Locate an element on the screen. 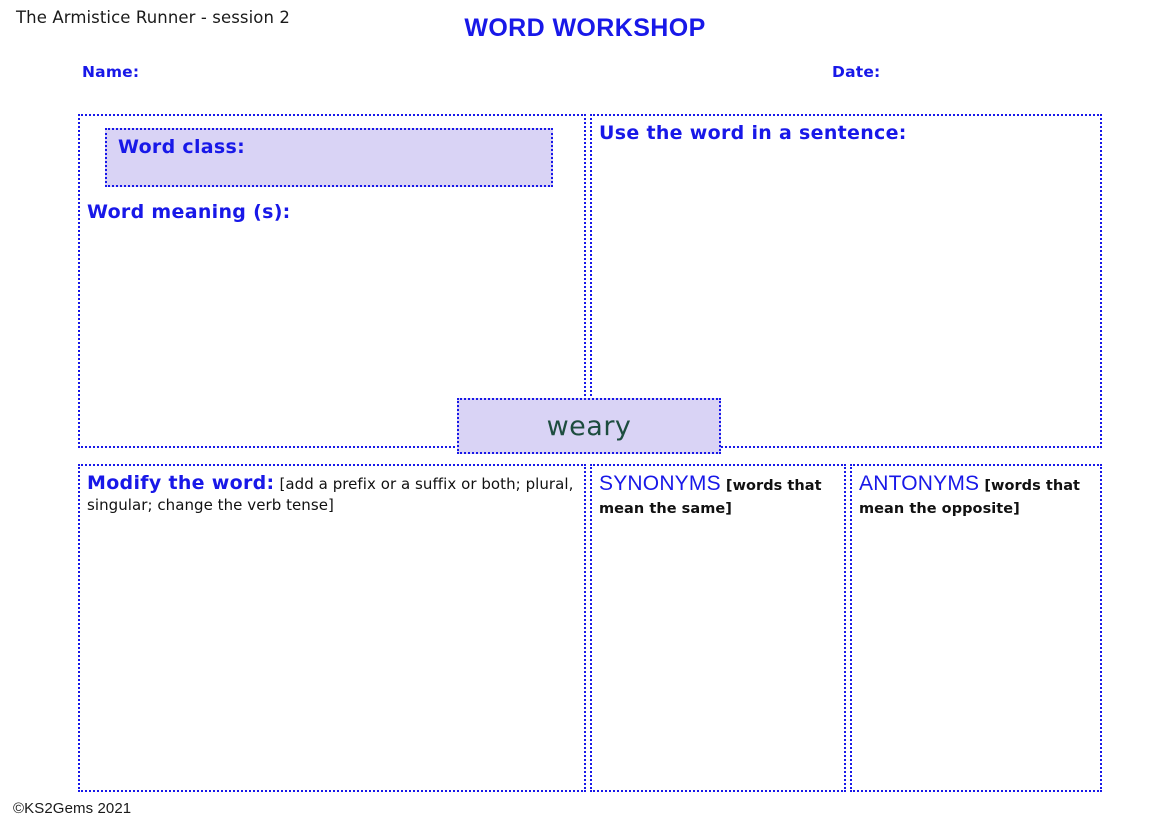 The image size is (1170, 827). modify-label: Modify the word: is located at coordinates (181, 483).